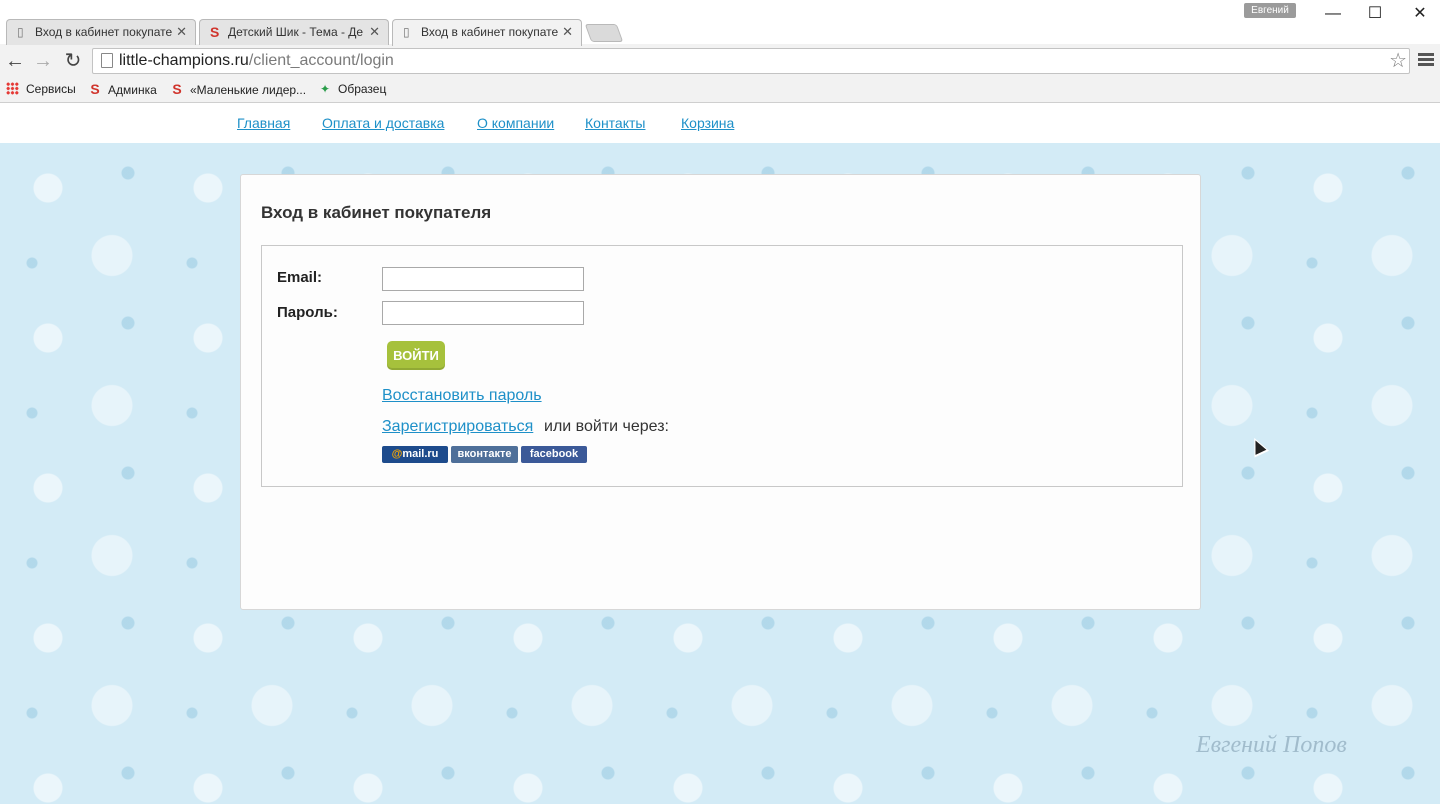 The height and width of the screenshot is (804, 1440). I want to click on back-arrow-icon: ←, so click(15, 61).